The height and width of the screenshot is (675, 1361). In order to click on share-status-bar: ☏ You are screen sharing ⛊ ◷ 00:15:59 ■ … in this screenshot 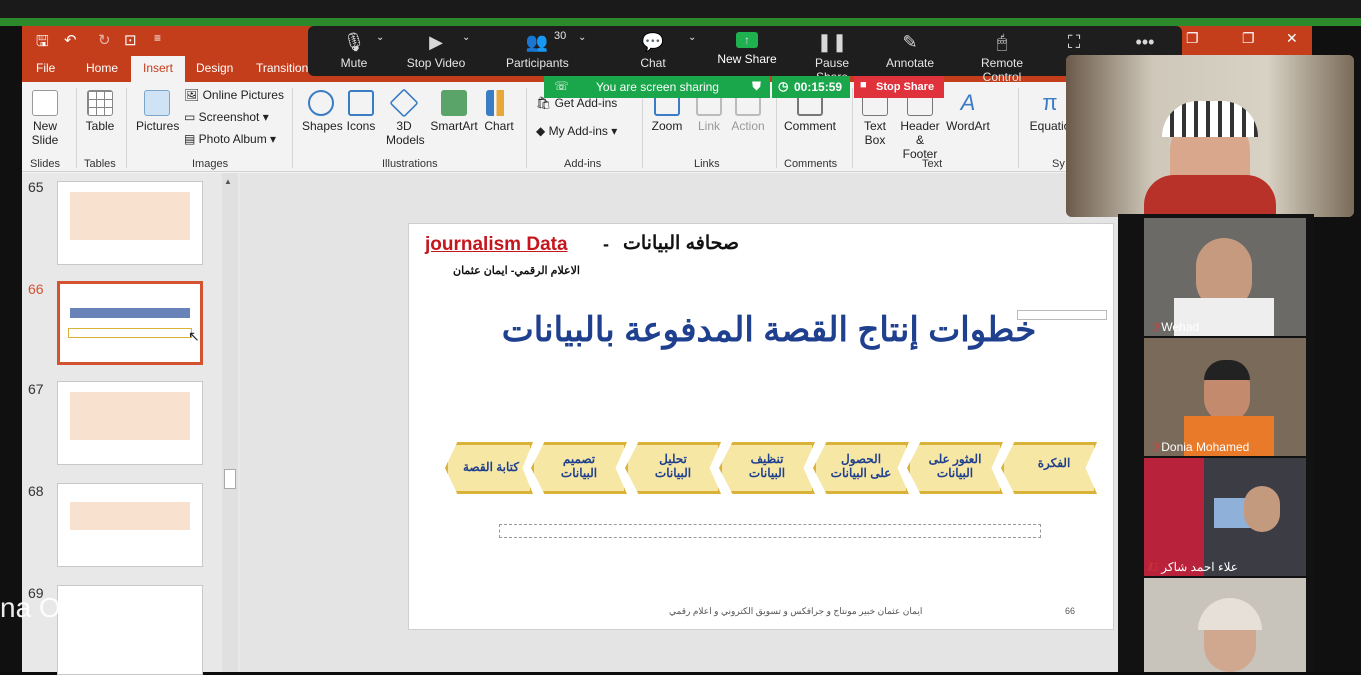, I will do `click(744, 87)`.